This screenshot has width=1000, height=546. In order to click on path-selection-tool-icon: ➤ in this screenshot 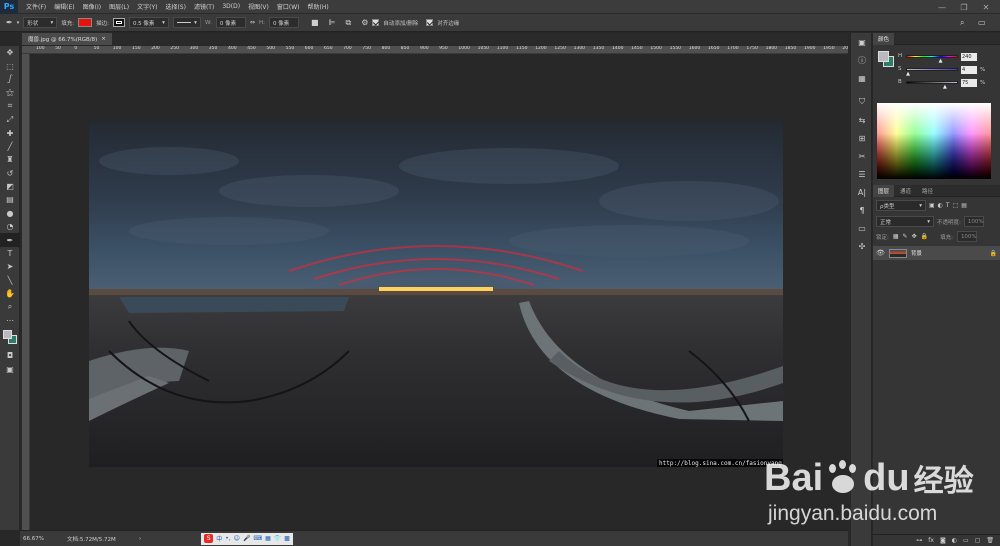, I will do `click(10, 266)`.